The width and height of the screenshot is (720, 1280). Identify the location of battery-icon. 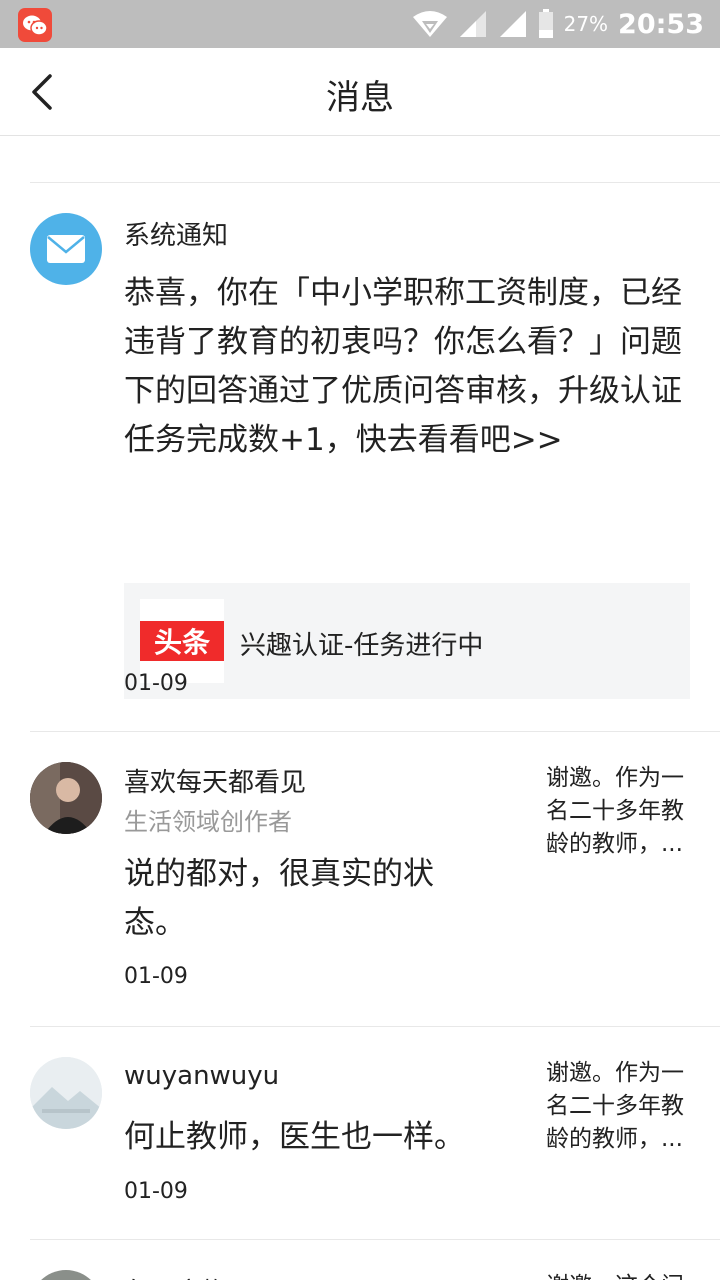
(545, 23).